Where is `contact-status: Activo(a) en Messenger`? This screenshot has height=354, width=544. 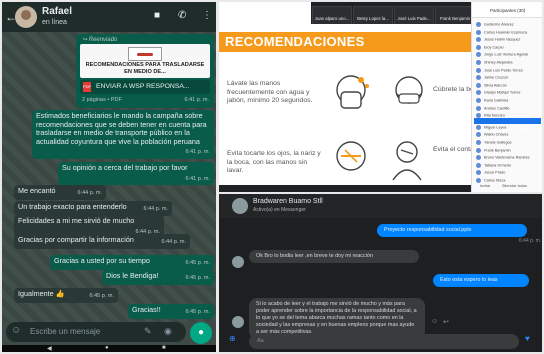 contact-status: Activo(a) en Messenger is located at coordinates (279, 210).